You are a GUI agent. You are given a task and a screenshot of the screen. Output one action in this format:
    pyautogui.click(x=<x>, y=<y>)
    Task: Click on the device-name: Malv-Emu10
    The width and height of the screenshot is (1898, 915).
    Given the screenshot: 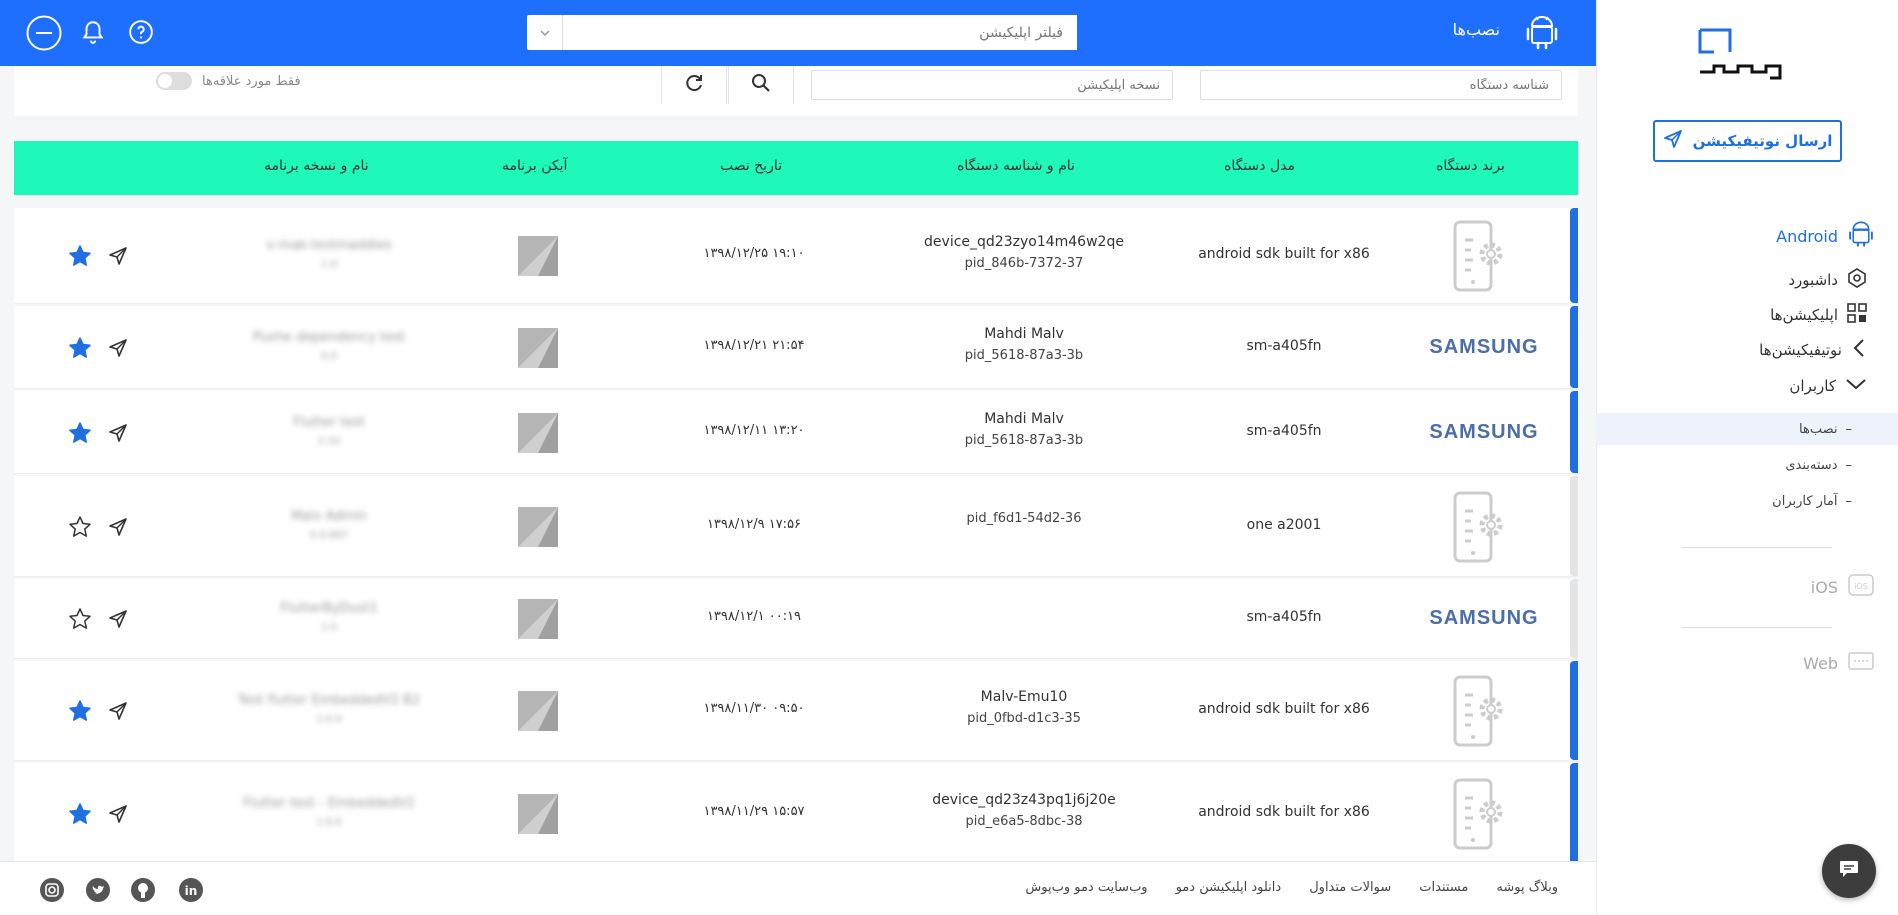 What is the action you would take?
    pyautogui.click(x=1024, y=697)
    